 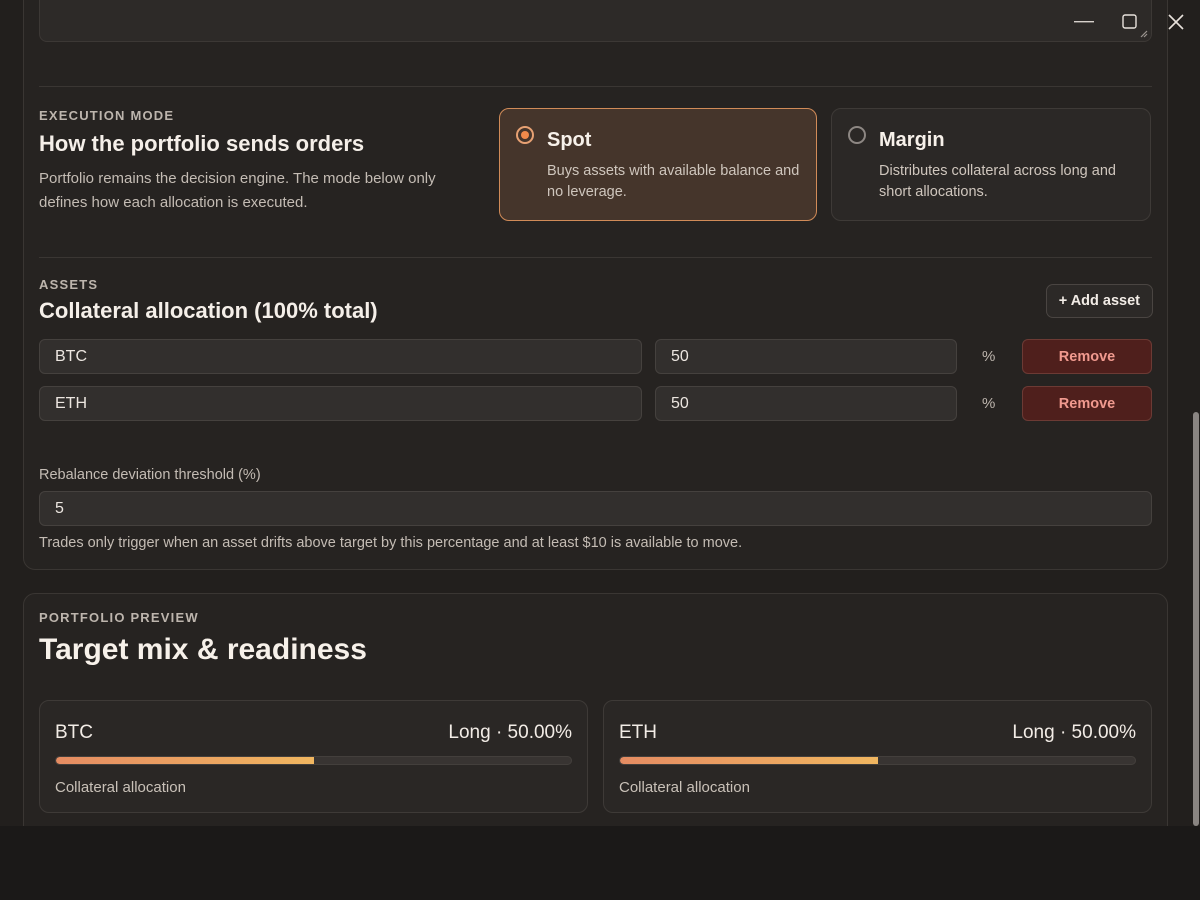 I want to click on mix-card-btc: BTC Long · 50.00% Collateral allocation, so click(x=313, y=756).